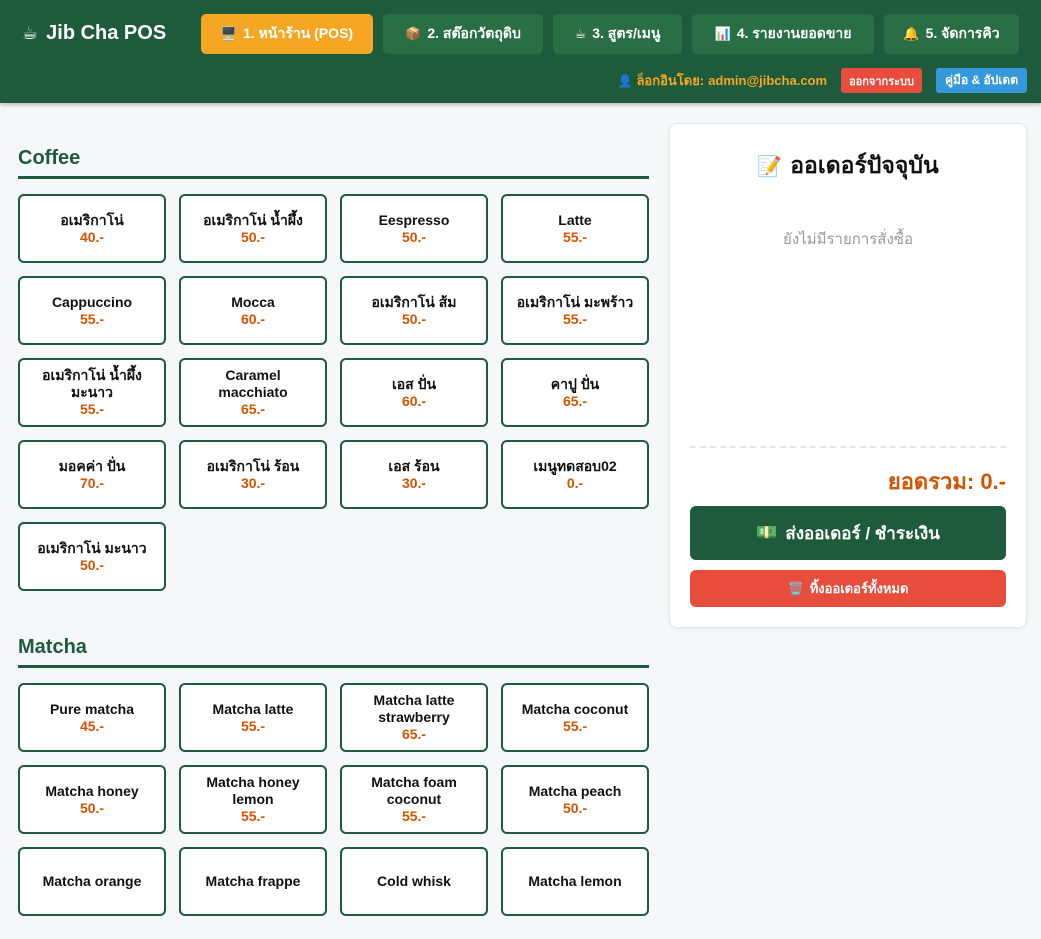 This screenshot has height=939, width=1041. I want to click on menu-item-name: อเมริกาโน่ น้ำผึ้ง มะนาว, so click(92, 383).